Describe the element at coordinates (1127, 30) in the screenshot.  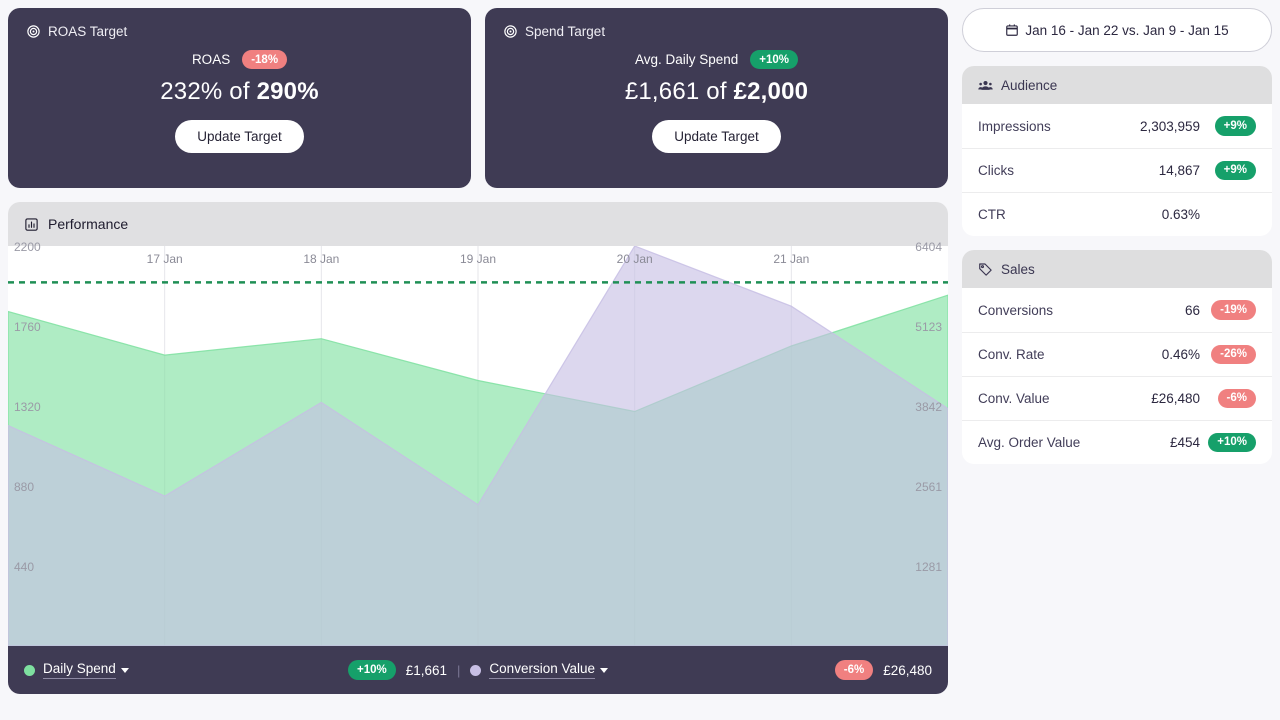
I see `date-range-label: Jan 16 - Jan 22 vs. Jan 9 - Jan 15` at that location.